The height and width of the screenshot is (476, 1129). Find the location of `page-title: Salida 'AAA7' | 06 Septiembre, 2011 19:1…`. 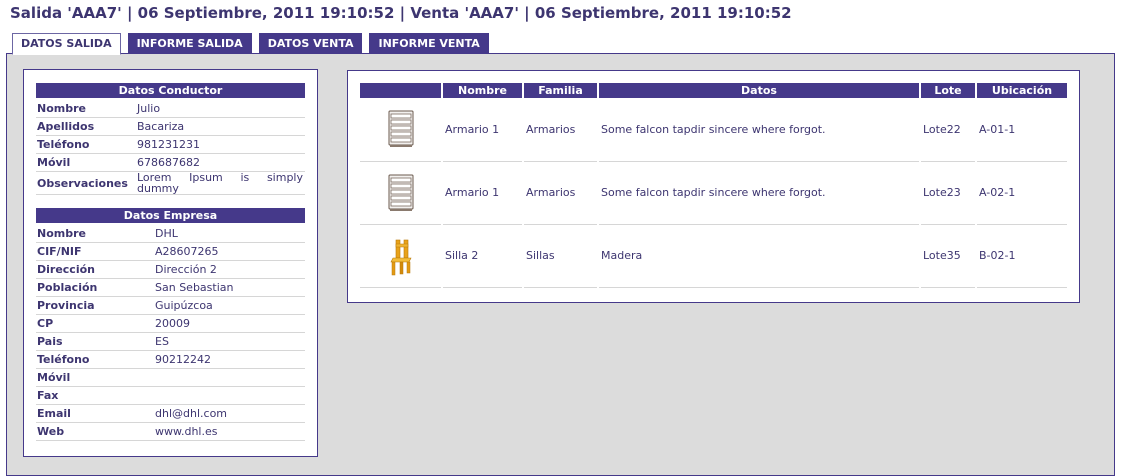

page-title: Salida 'AAA7' | 06 Septiembre, 2011 19:1… is located at coordinates (401, 13).